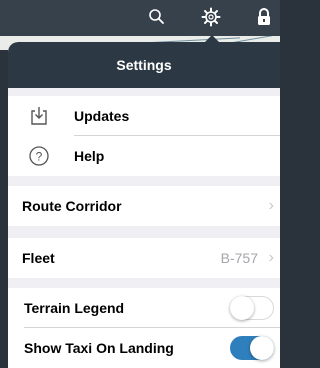  I want to click on help-icon: ?, so click(39, 156).